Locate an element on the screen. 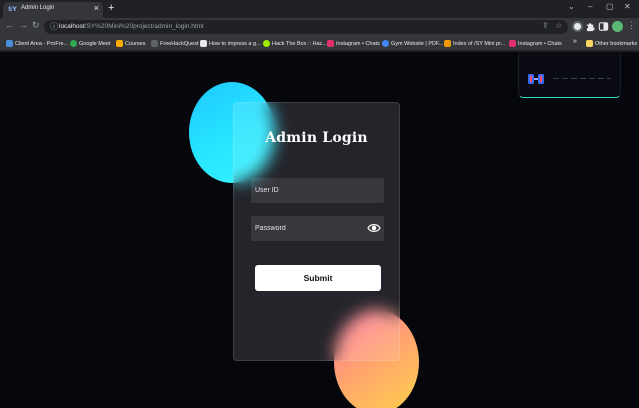 This screenshot has width=639, height=408. bookmark-item: FreeHackQuest is located at coordinates (175, 43).